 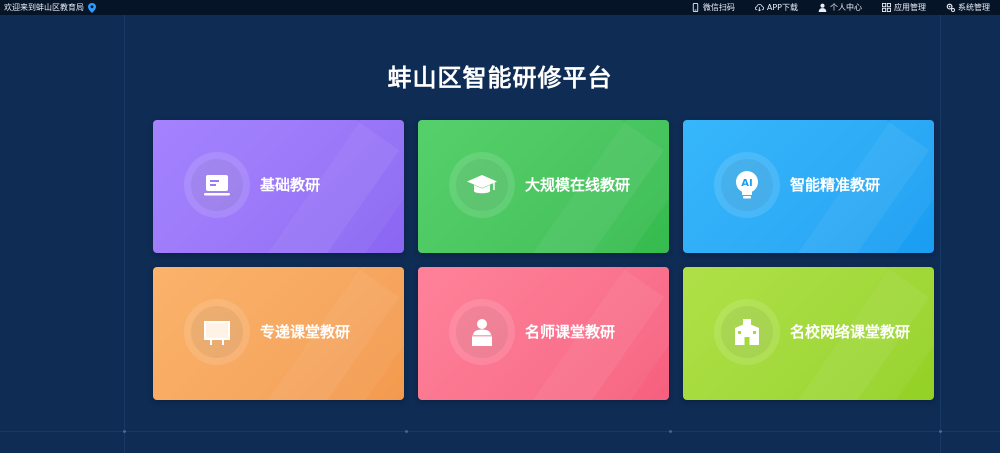 I want to click on card-famous-school-online-classroom-research: 名校网络课堂教研, so click(x=808, y=333).